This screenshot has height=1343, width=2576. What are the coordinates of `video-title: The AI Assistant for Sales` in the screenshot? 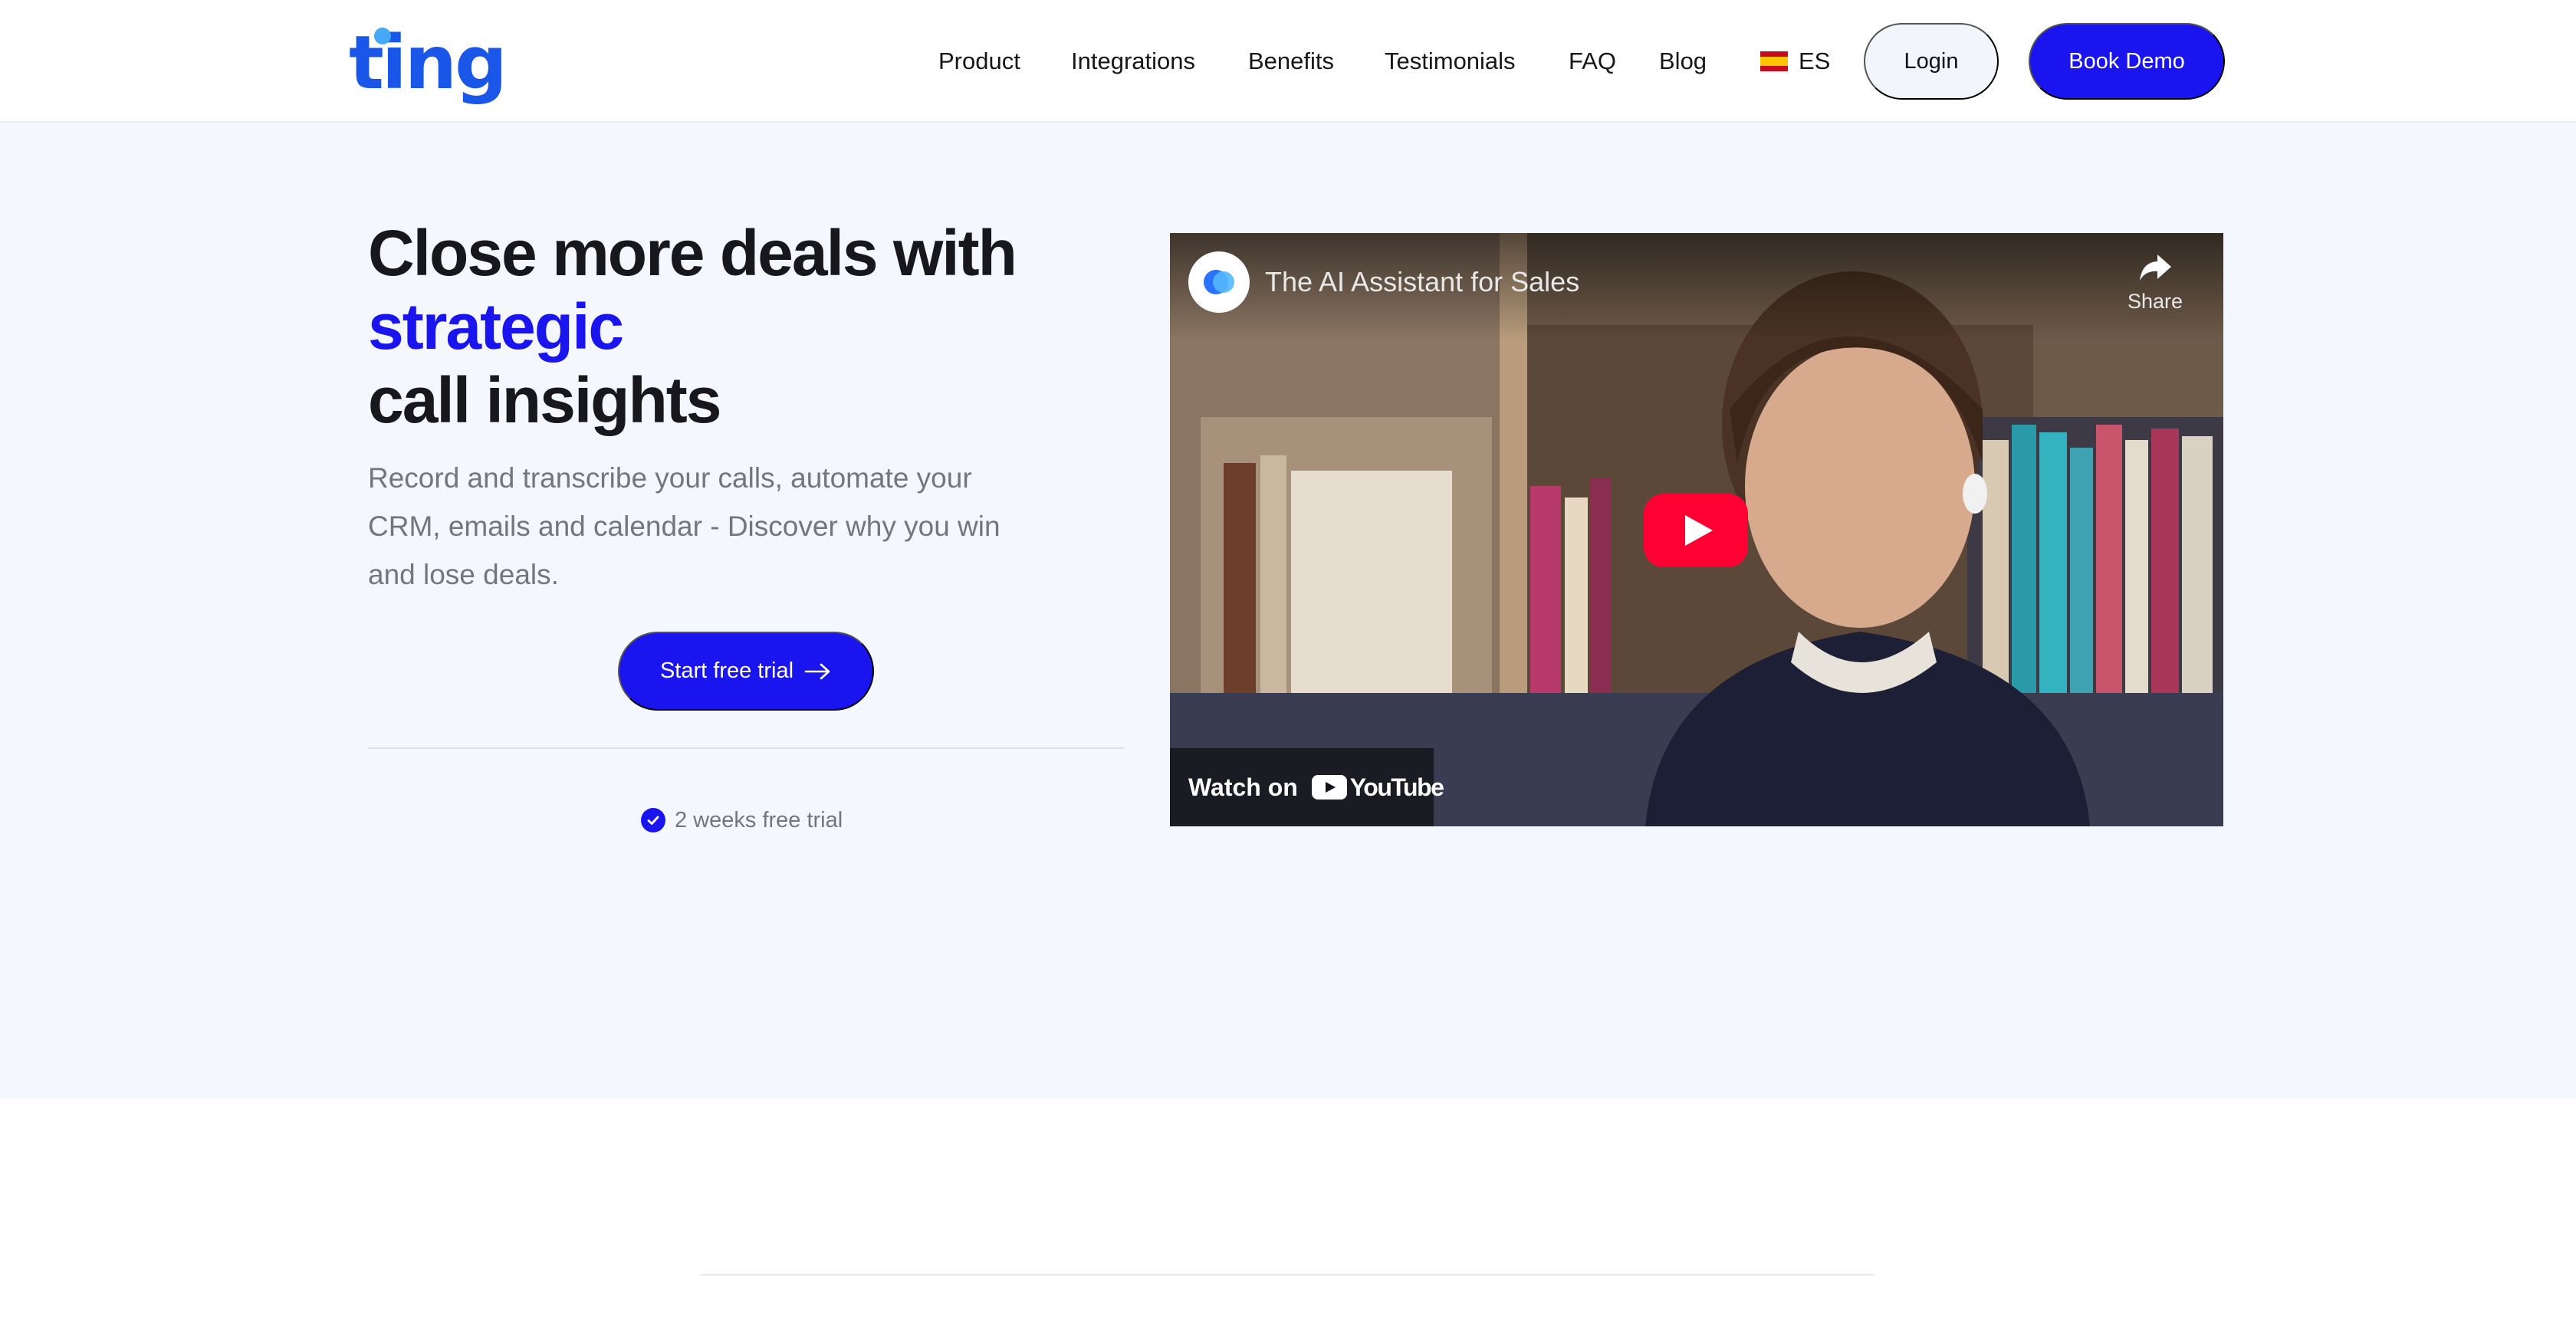 It's located at (1422, 282).